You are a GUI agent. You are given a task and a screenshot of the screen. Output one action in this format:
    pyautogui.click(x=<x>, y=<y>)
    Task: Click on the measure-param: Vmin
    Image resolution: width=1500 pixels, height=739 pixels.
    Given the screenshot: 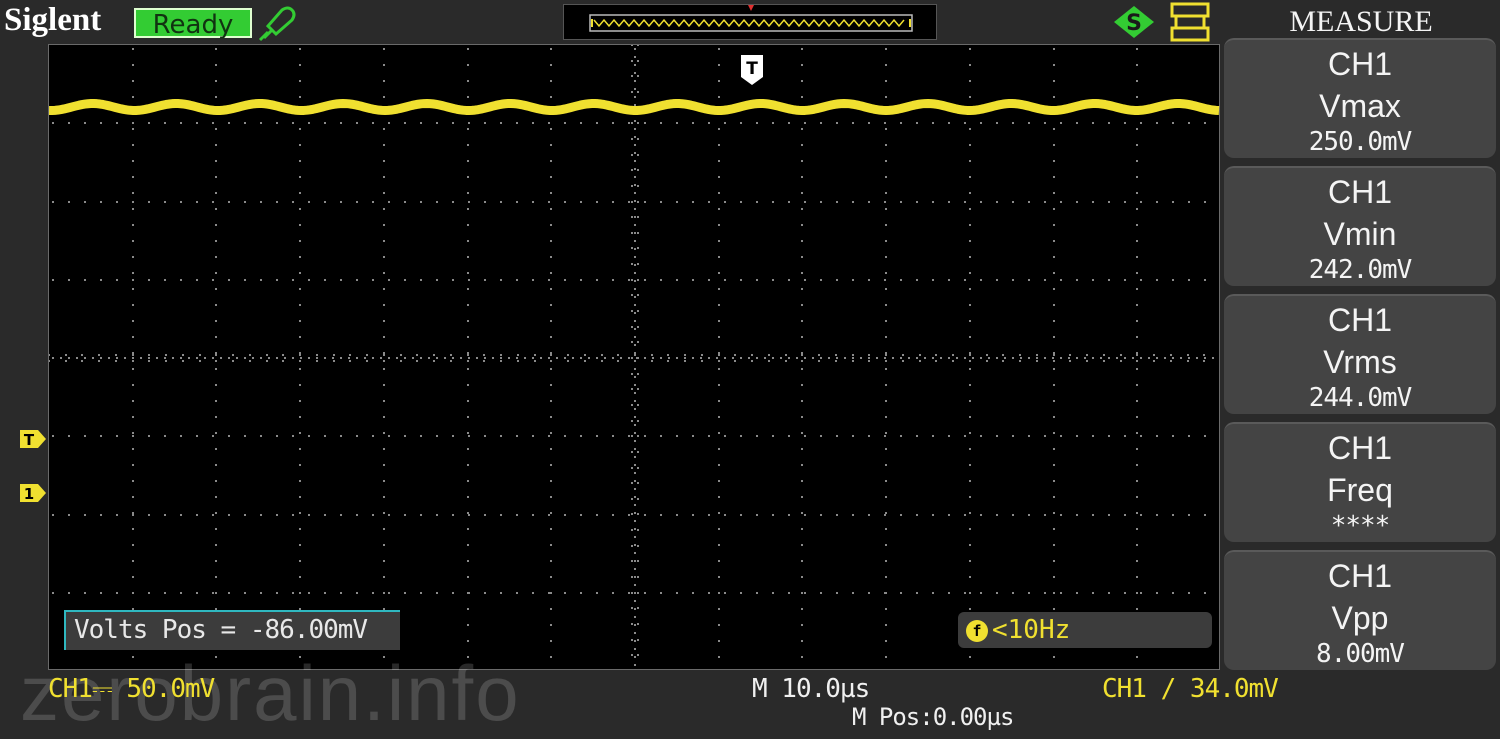 What is the action you would take?
    pyautogui.click(x=1360, y=234)
    